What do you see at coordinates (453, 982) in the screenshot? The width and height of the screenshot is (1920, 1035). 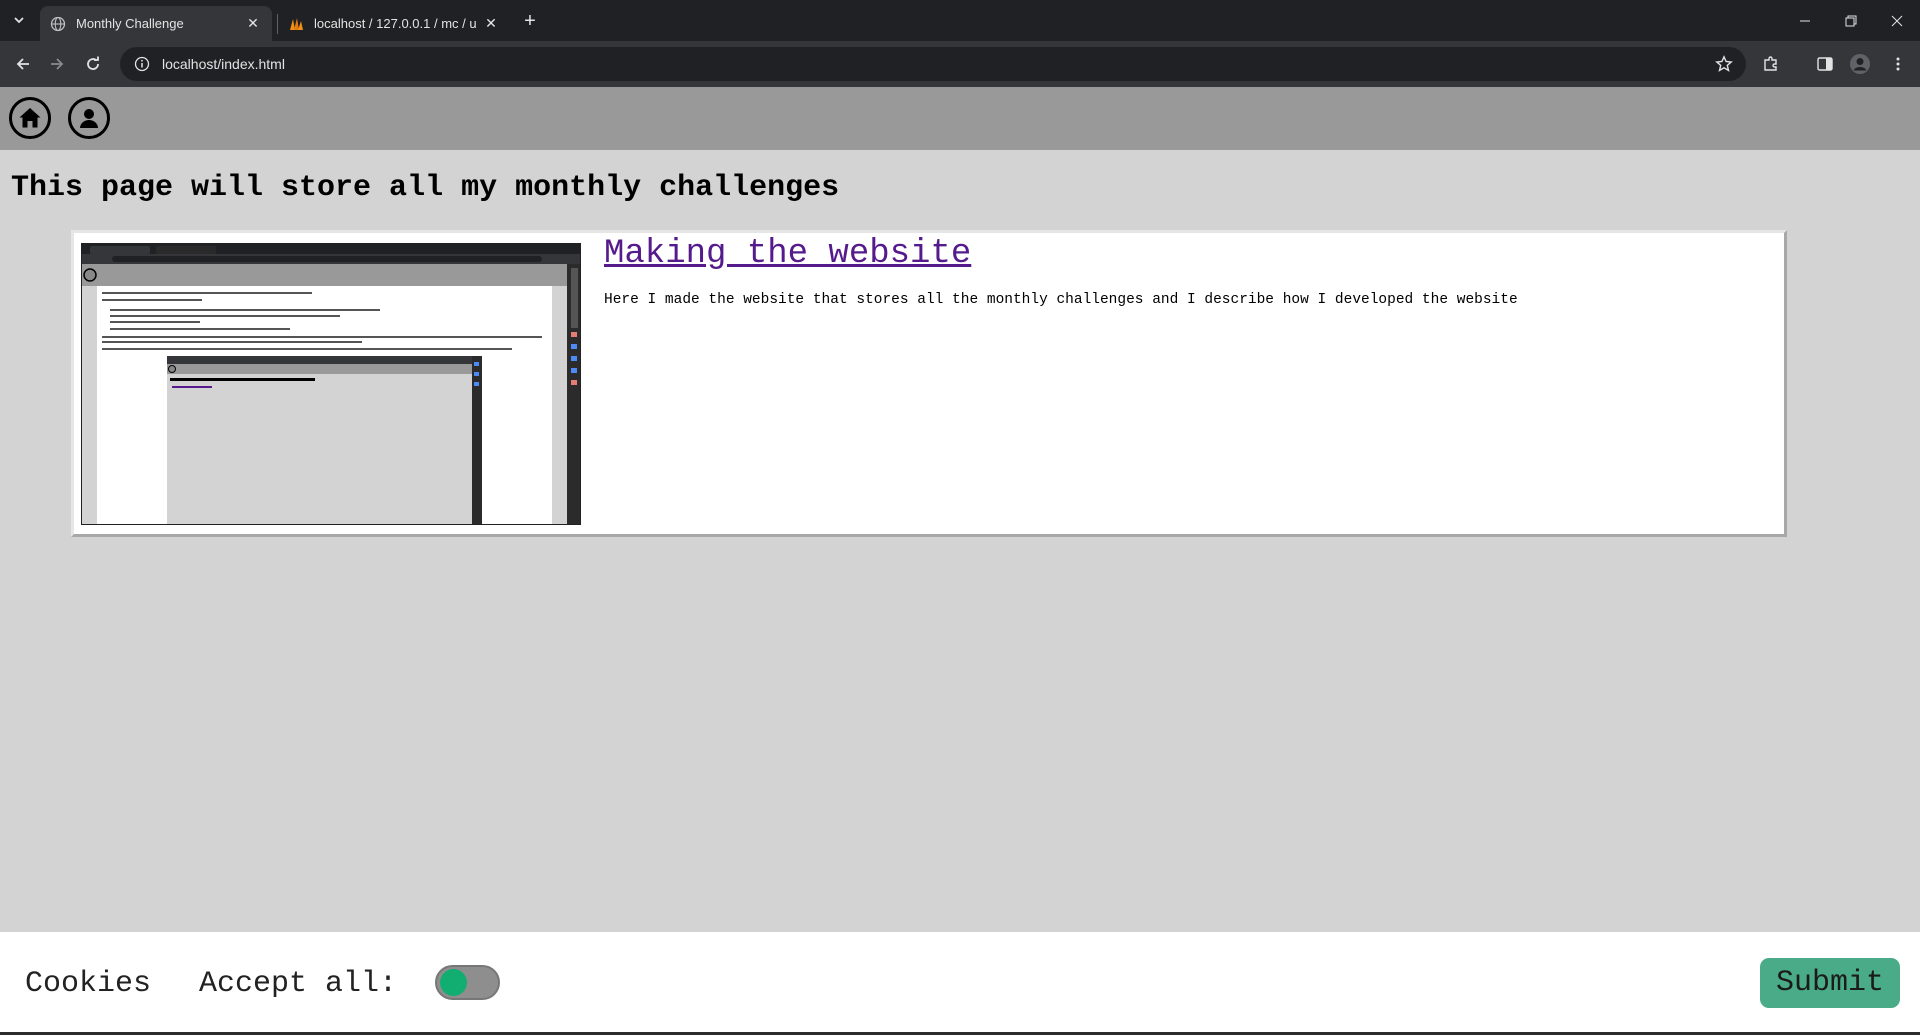 I see `toggle-knob` at bounding box center [453, 982].